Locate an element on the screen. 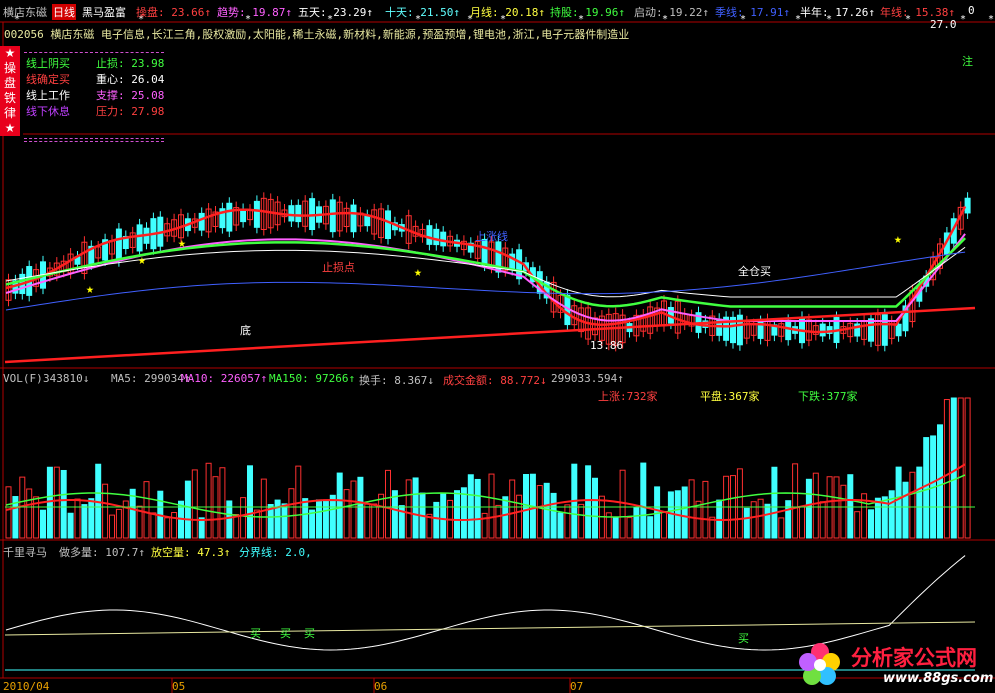 This screenshot has height=693, width=995. rule-row: 线确定买 重心: 26.04 is located at coordinates (95, 80).